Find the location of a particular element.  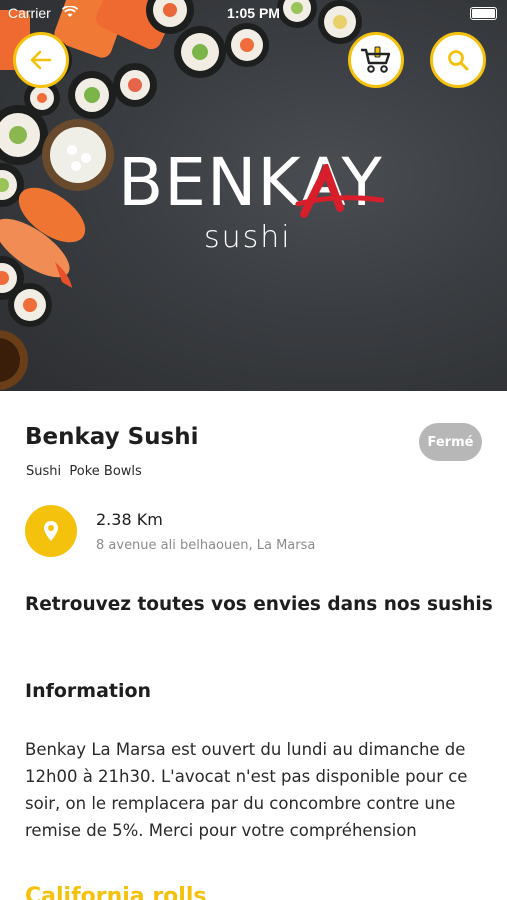

status-badge: Fermé is located at coordinates (450, 442).